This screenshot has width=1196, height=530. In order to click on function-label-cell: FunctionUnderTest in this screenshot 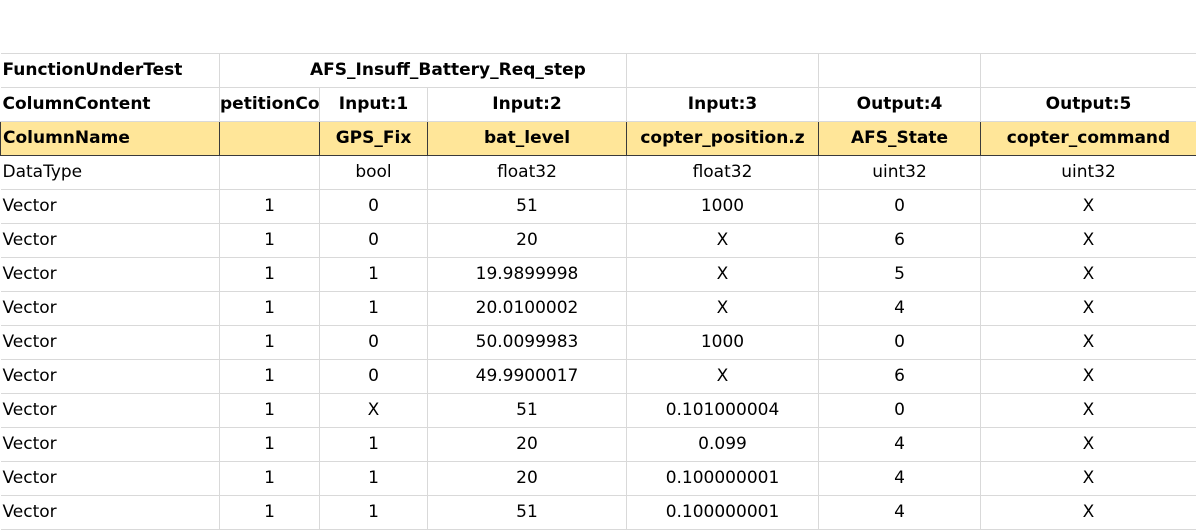, I will do `click(110, 71)`.